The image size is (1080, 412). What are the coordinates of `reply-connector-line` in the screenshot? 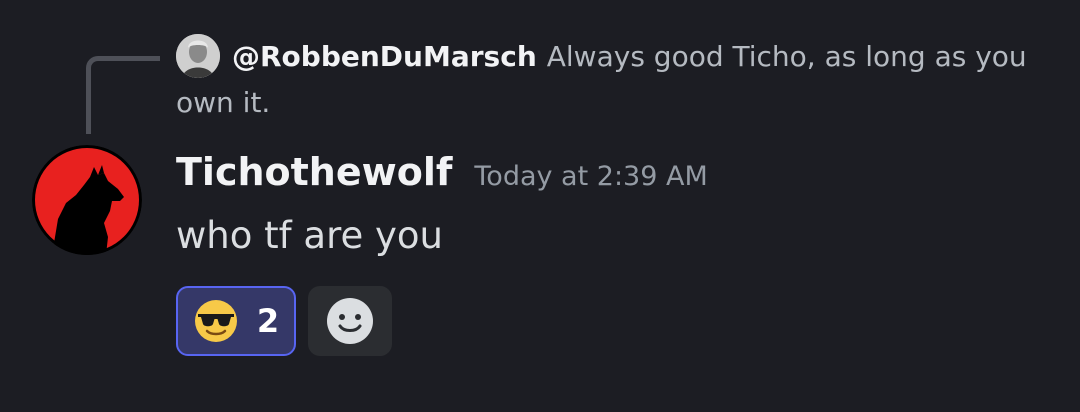 It's located at (123, 95).